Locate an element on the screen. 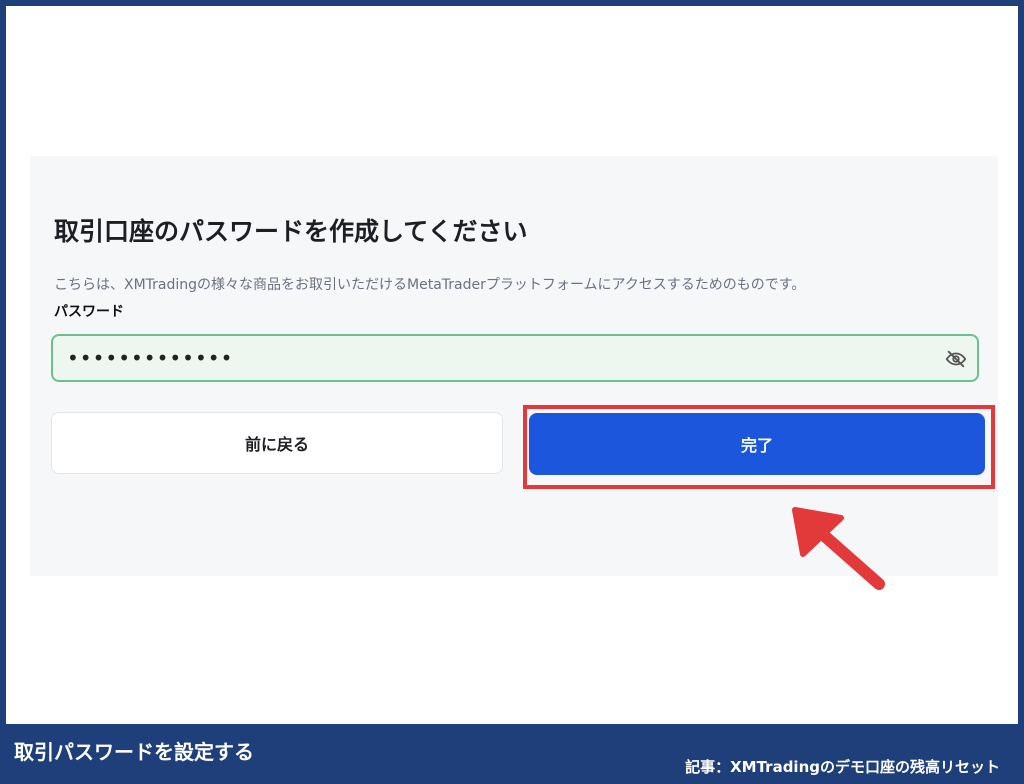 The height and width of the screenshot is (784, 1024). eye-slash-icon is located at coordinates (956, 359).